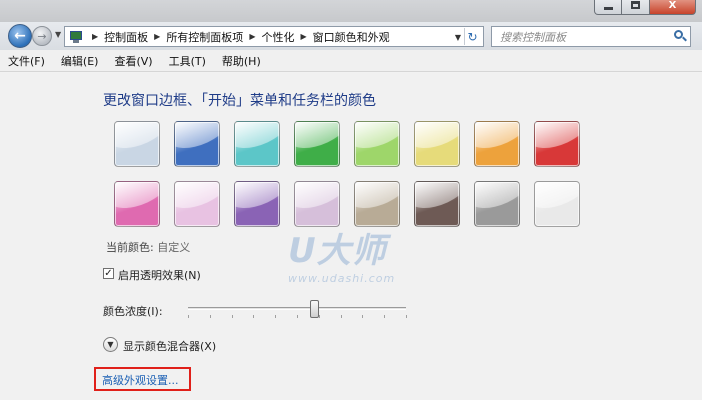 The image size is (702, 400). What do you see at coordinates (76, 37) in the screenshot?
I see `control-panel-icon` at bounding box center [76, 37].